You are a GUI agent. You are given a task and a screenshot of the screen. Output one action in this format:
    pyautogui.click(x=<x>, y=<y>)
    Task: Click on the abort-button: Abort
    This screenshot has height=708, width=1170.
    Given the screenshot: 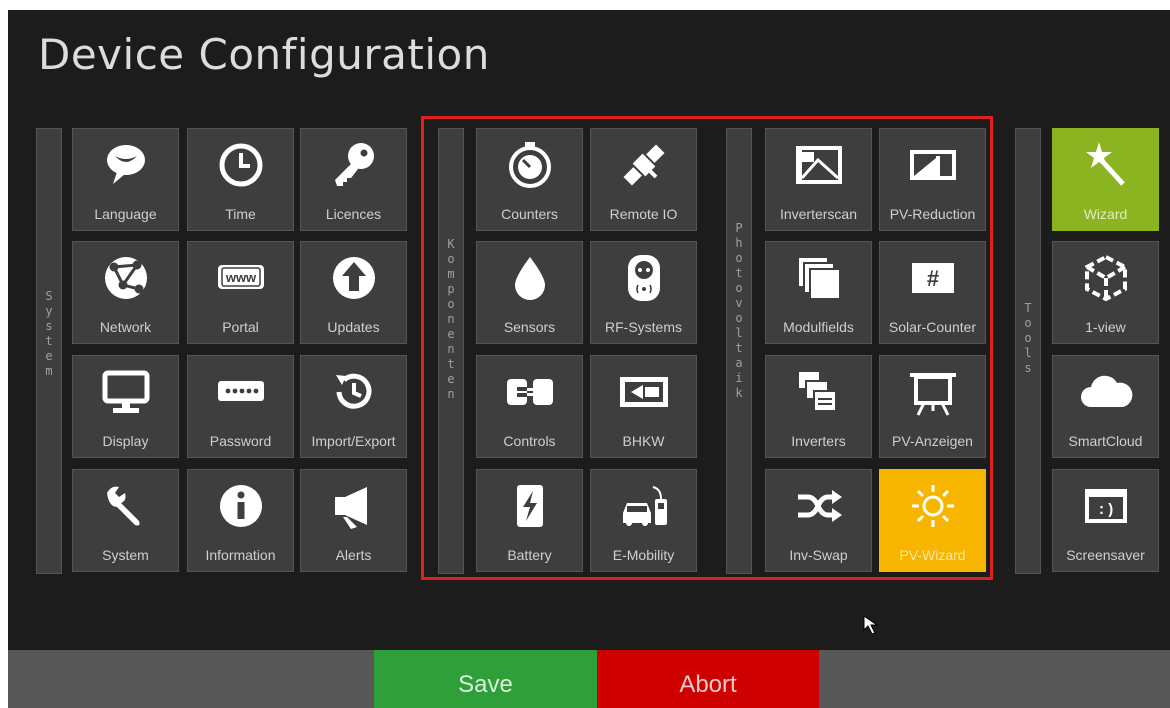 What is the action you would take?
    pyautogui.click(x=708, y=679)
    